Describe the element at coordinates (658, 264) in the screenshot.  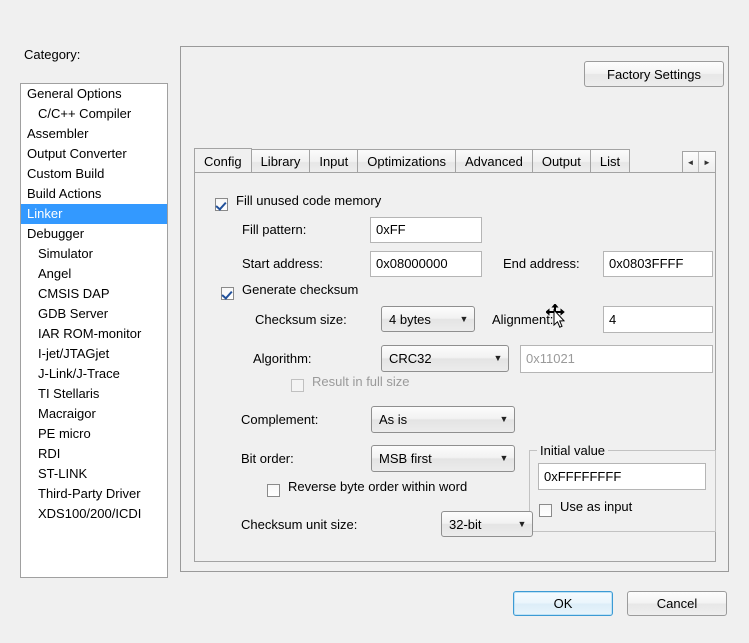
I see `end-address-input: 0x0803FFFF` at that location.